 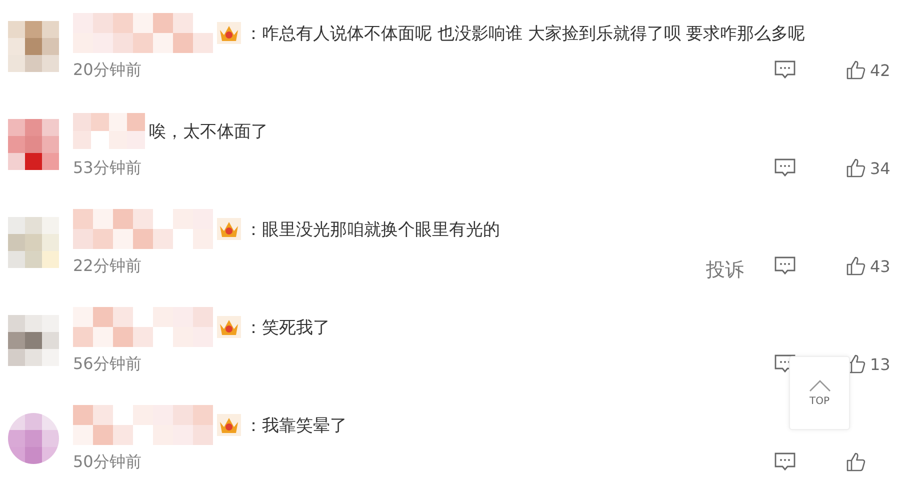 What do you see at coordinates (109, 131) in the screenshot?
I see `pixelated-name` at bounding box center [109, 131].